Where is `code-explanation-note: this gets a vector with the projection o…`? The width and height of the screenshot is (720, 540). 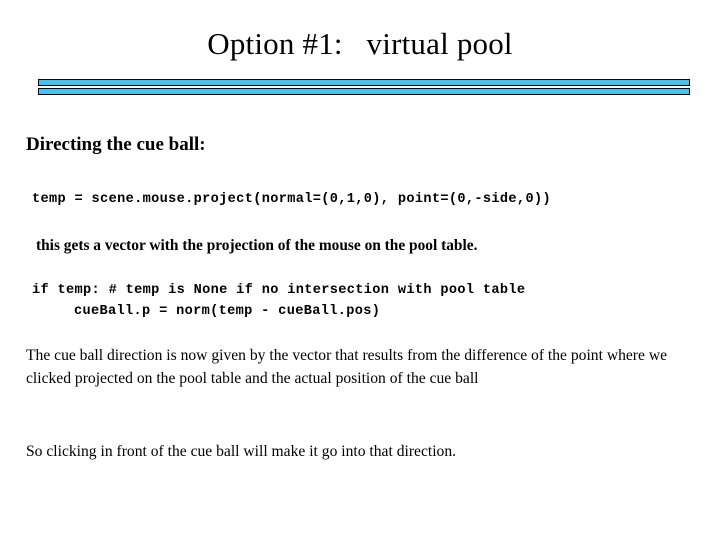 code-explanation-note: this gets a vector with the projection o… is located at coordinates (257, 245).